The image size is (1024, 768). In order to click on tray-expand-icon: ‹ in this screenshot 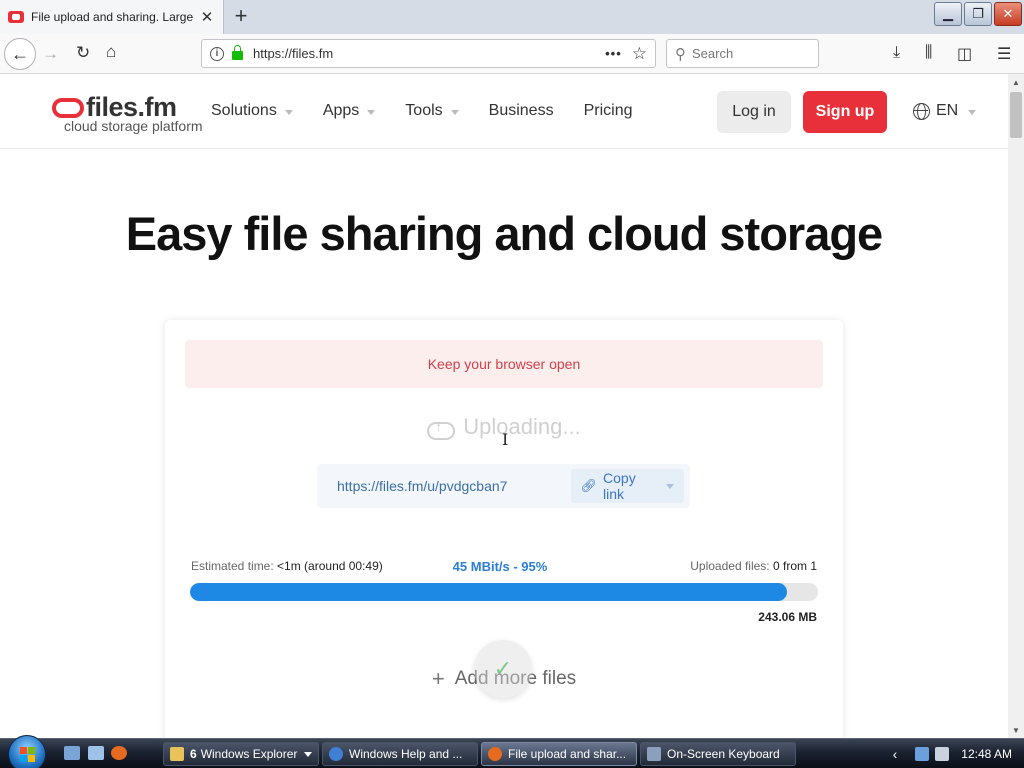, I will do `click(895, 754)`.